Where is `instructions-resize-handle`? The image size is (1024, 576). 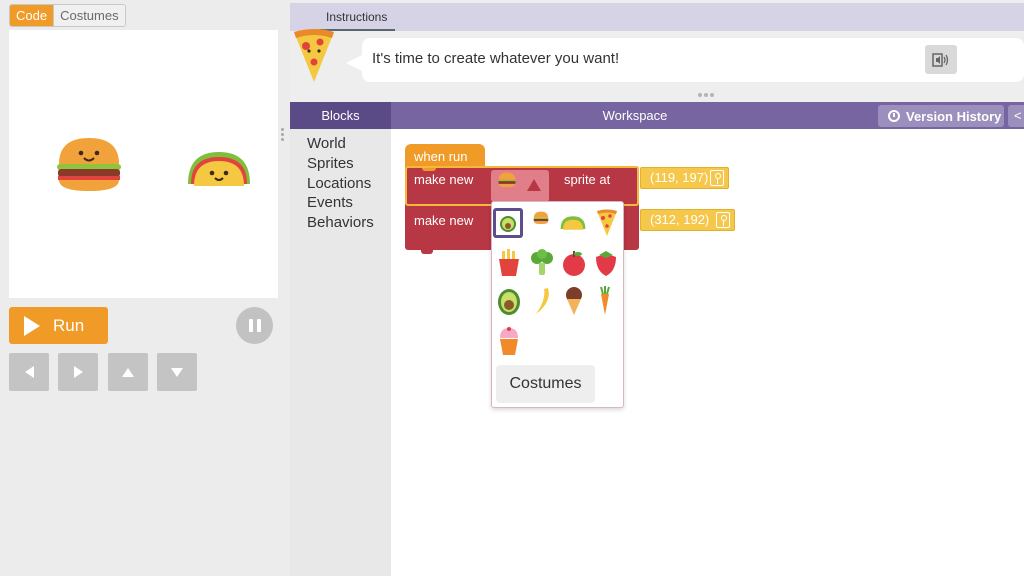
instructions-resize-handle is located at coordinates (706, 95).